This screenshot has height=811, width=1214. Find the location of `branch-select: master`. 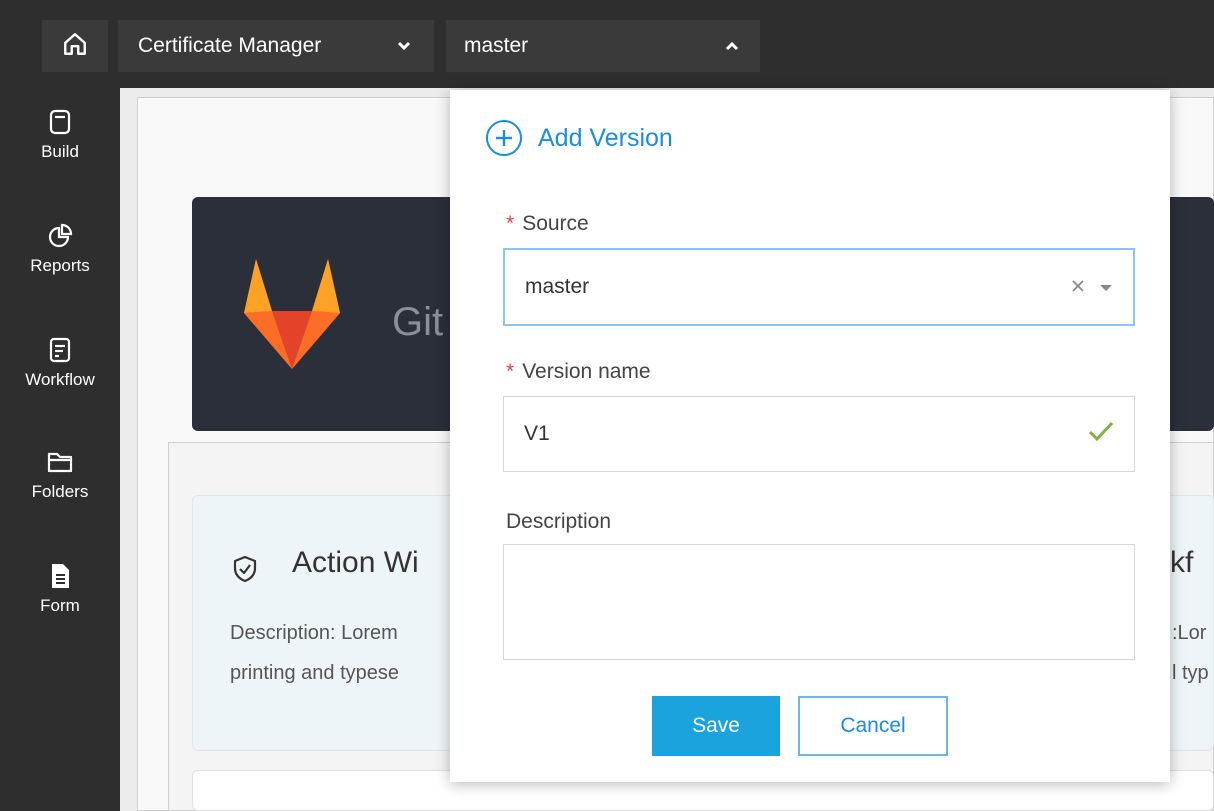

branch-select: master is located at coordinates (603, 46).